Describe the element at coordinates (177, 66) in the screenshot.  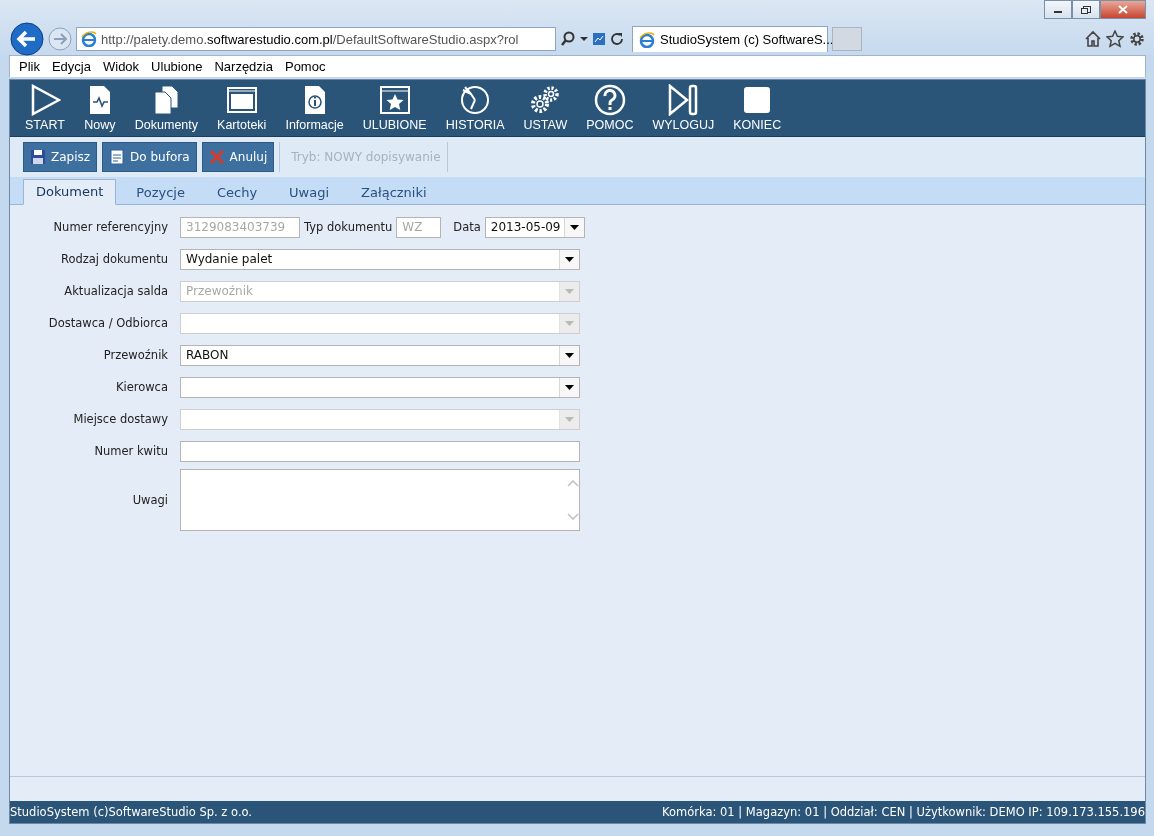
I see `menu-item: Ulubione` at that location.